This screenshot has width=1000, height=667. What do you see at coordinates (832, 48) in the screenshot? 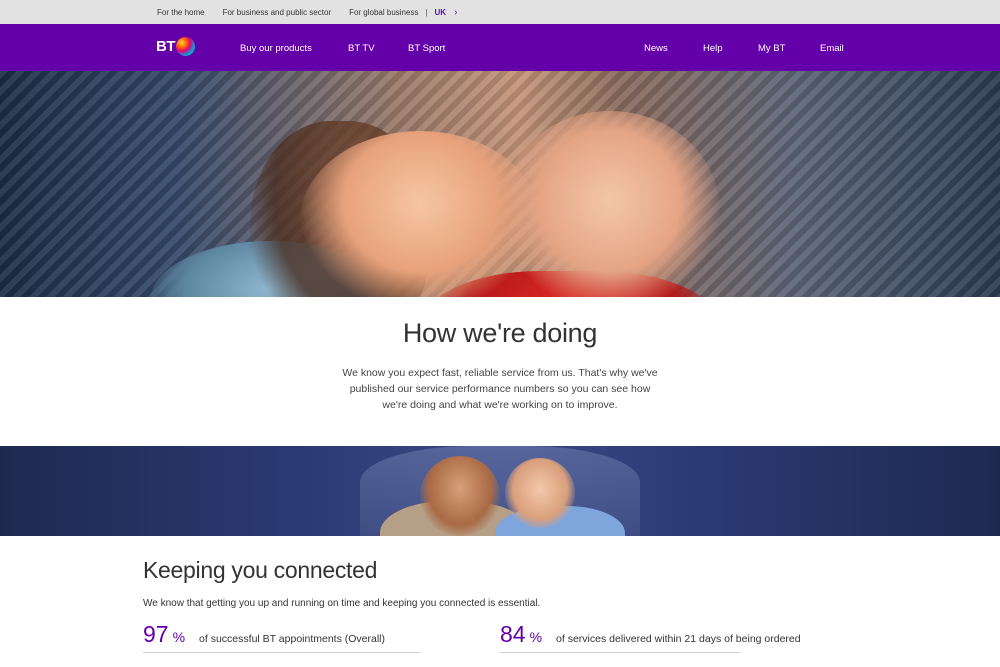
I see `nav-email: Email` at bounding box center [832, 48].